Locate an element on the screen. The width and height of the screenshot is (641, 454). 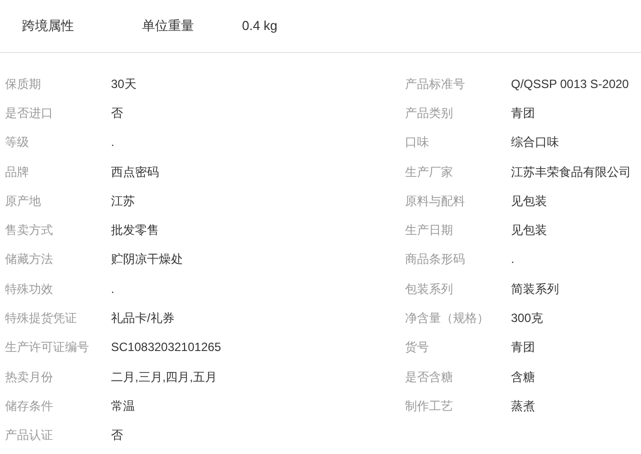
attribute-value: 西点密码 is located at coordinates (135, 172).